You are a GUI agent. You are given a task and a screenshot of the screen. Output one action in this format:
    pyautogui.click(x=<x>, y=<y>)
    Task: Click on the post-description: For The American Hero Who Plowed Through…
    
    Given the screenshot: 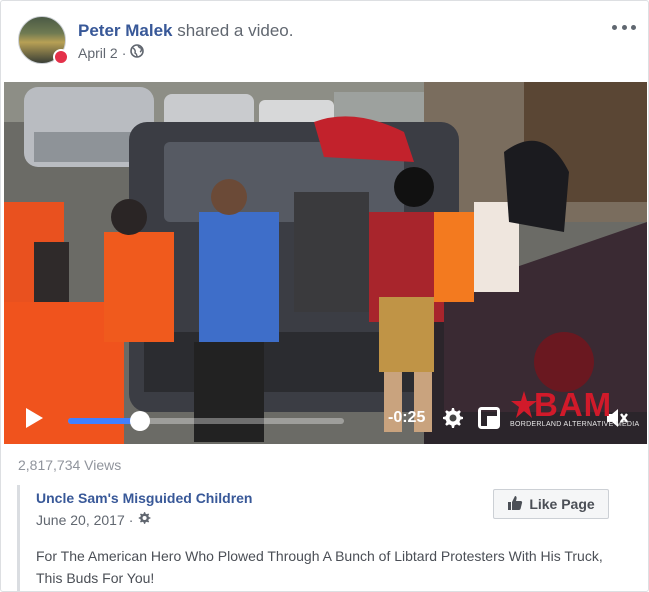 What is the action you would take?
    pyautogui.click(x=319, y=567)
    